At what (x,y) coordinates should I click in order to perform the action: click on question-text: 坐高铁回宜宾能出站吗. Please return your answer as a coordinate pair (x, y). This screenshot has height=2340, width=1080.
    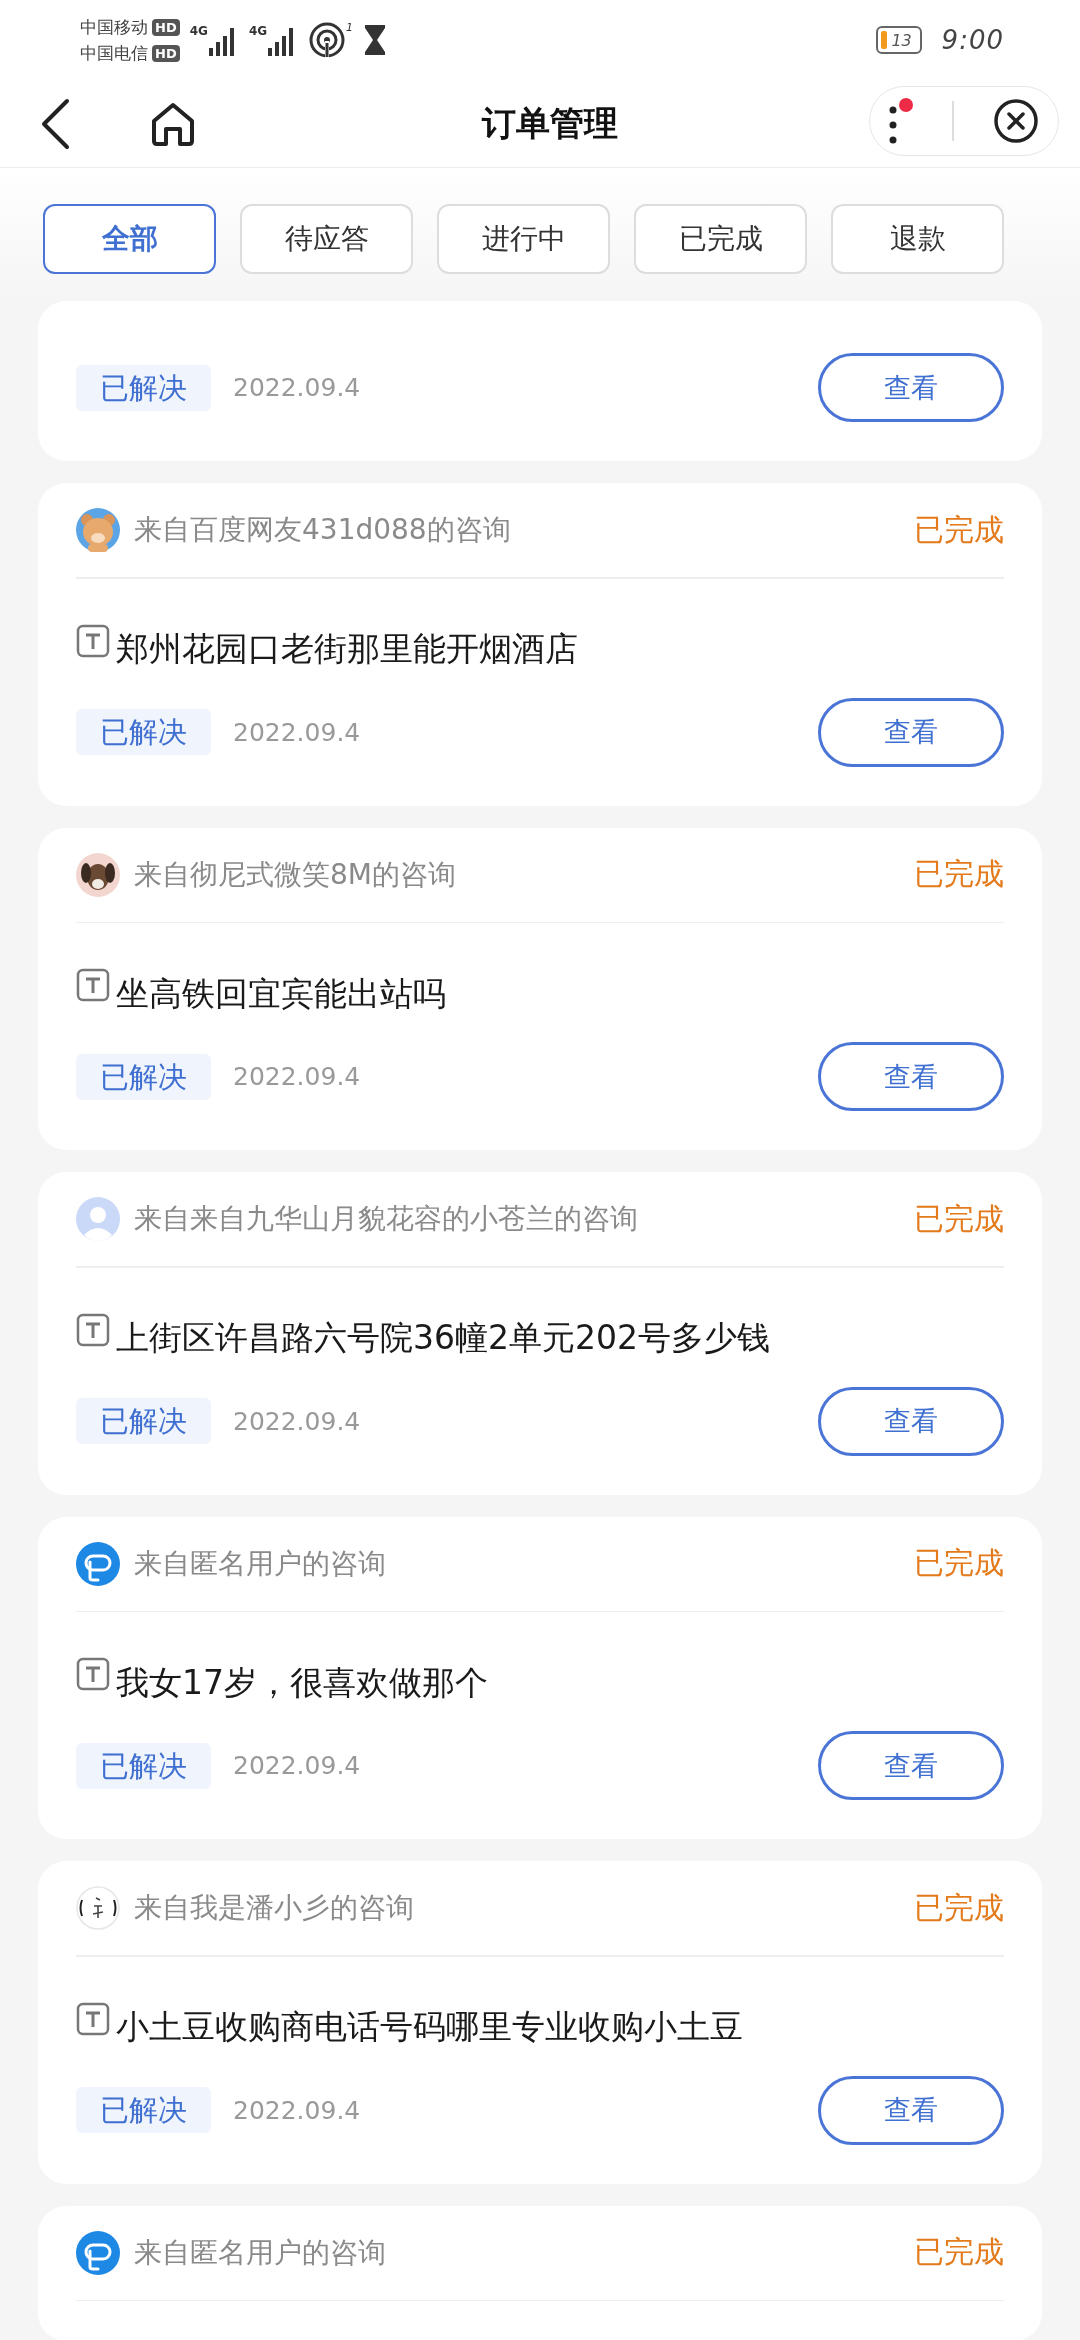
    Looking at the image, I should click on (281, 993).